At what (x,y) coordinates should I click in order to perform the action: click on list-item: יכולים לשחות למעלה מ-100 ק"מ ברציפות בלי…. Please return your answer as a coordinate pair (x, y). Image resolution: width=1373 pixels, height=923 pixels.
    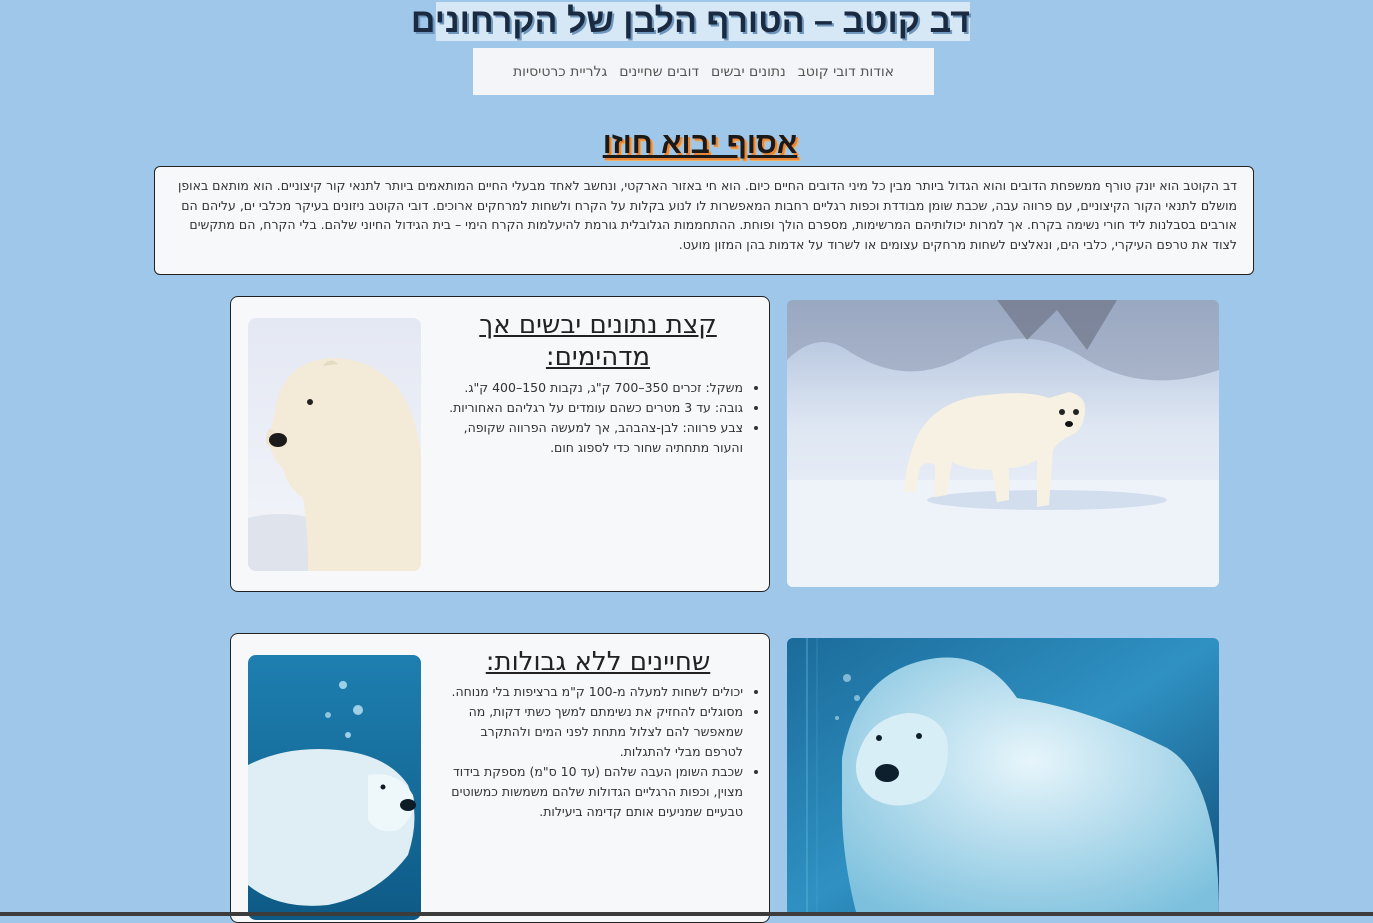
    Looking at the image, I should click on (593, 692).